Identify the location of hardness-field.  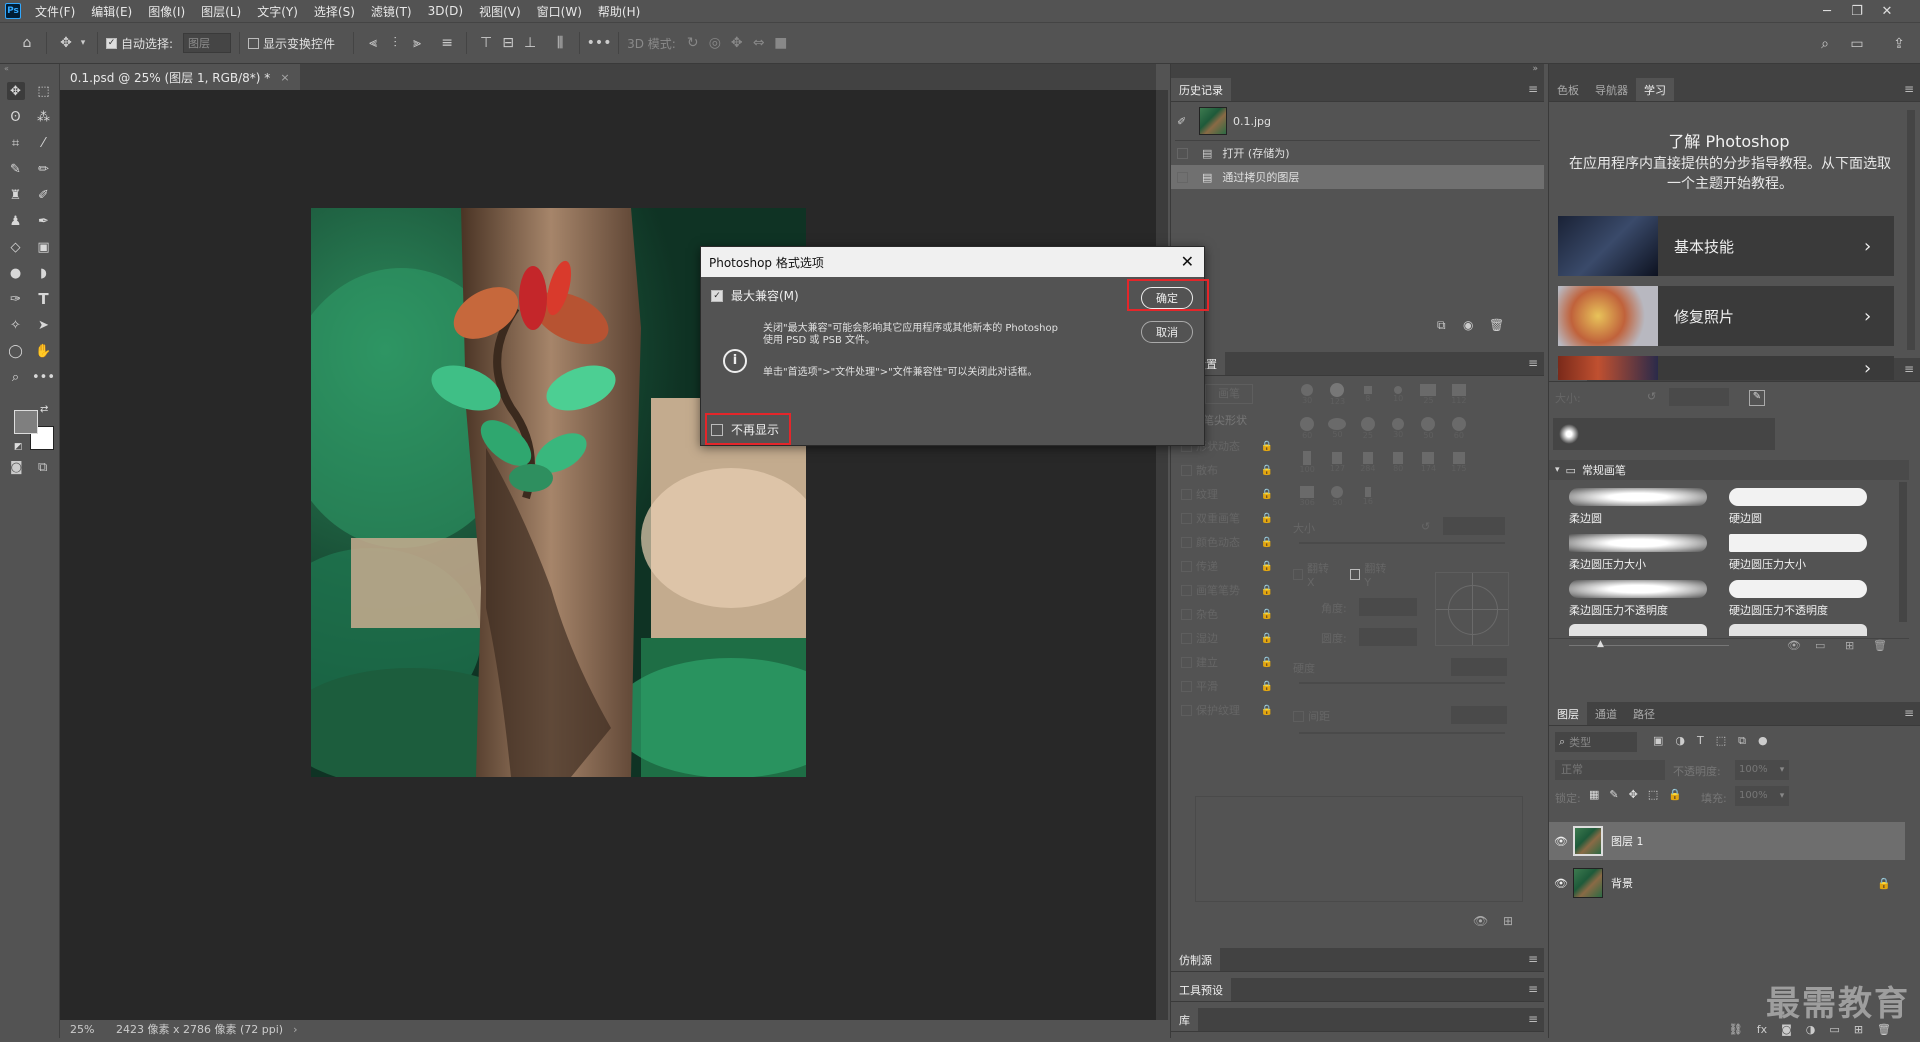
(1479, 667).